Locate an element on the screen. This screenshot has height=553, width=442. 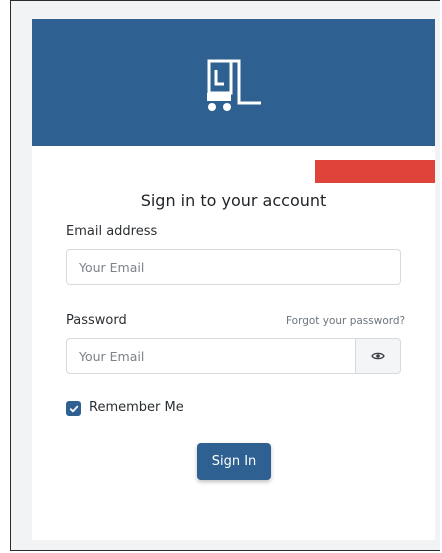
password-field is located at coordinates (211, 356).